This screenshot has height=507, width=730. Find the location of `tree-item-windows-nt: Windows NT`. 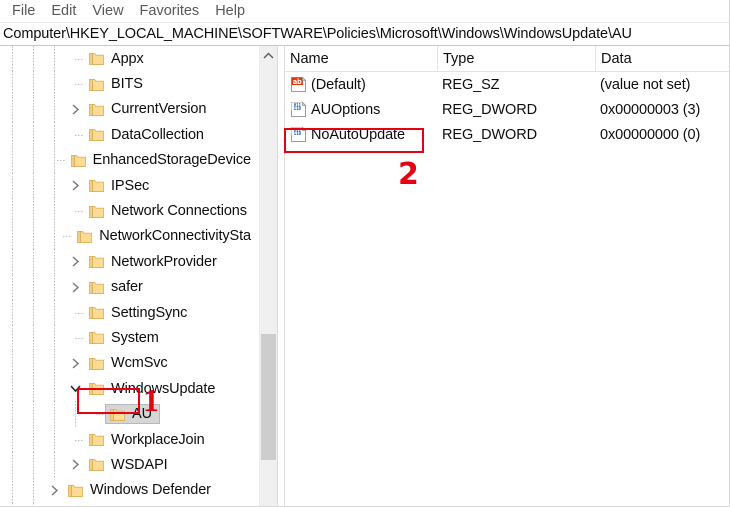

tree-item-windows-nt: Windows NT is located at coordinates (129, 504).